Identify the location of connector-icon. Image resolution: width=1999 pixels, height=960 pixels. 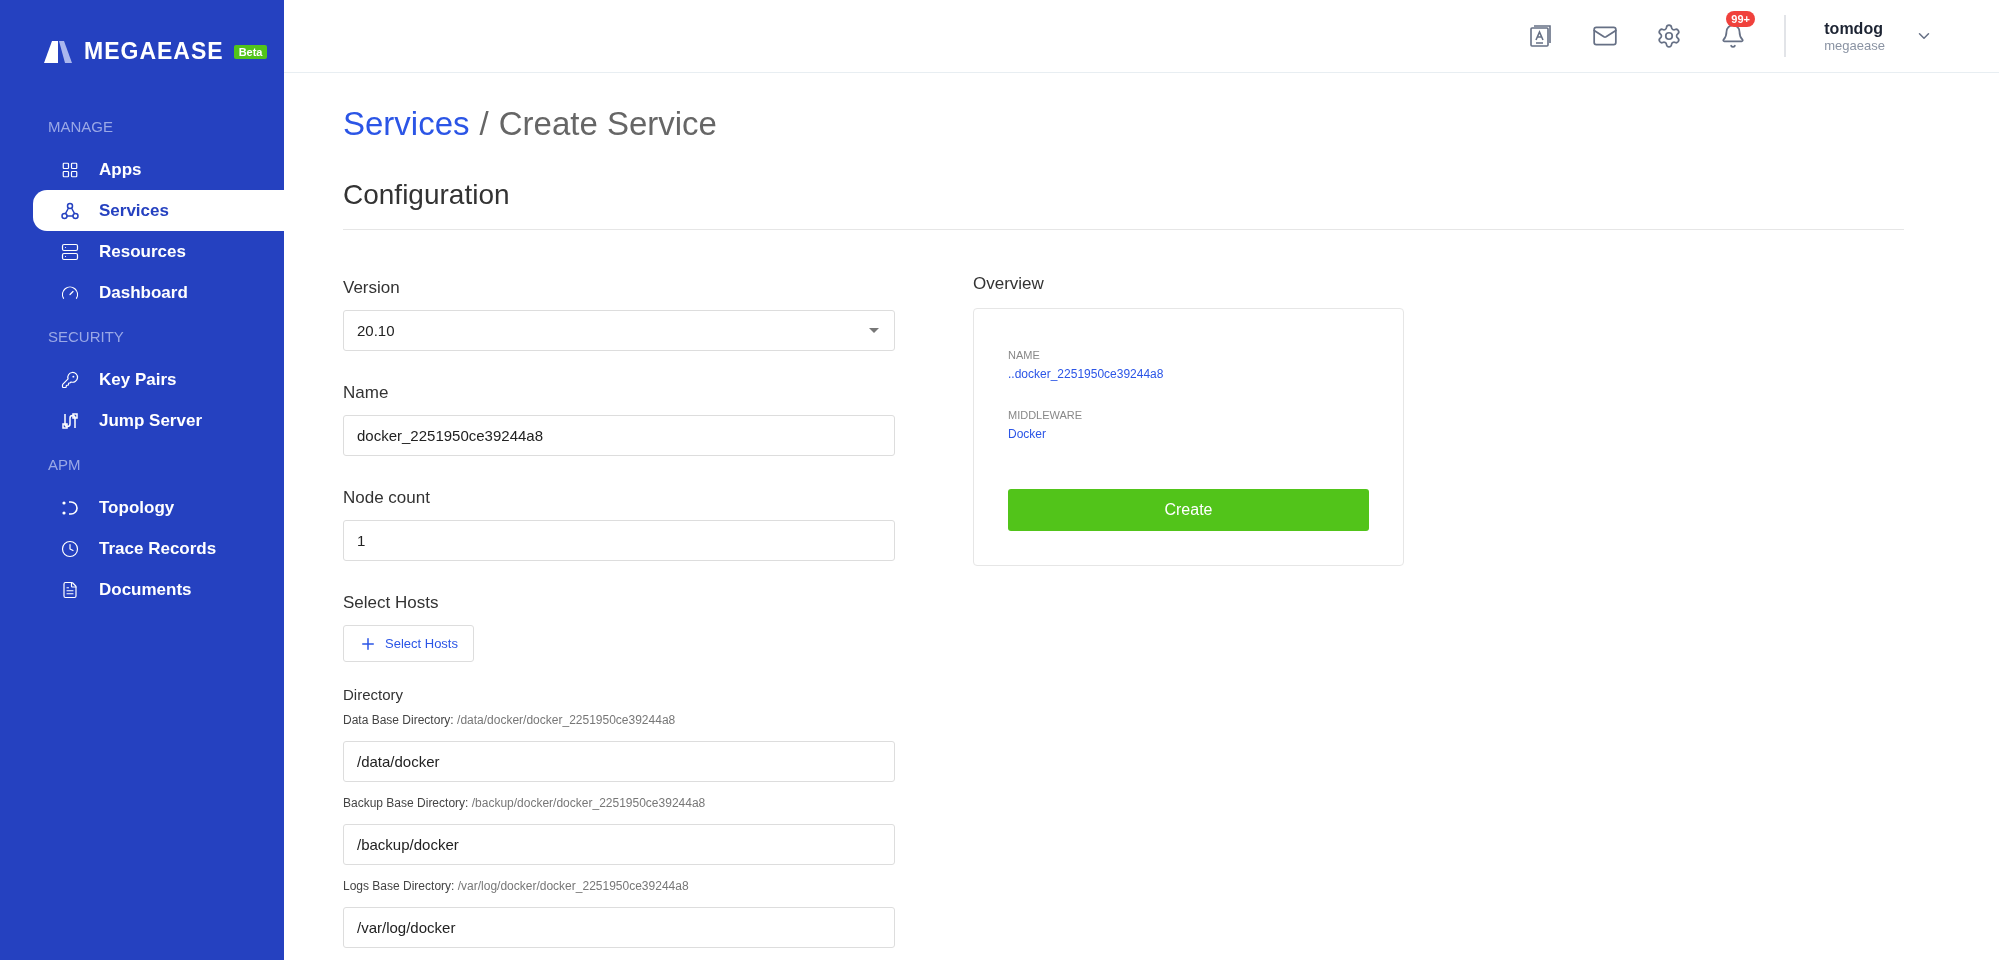
(70, 420).